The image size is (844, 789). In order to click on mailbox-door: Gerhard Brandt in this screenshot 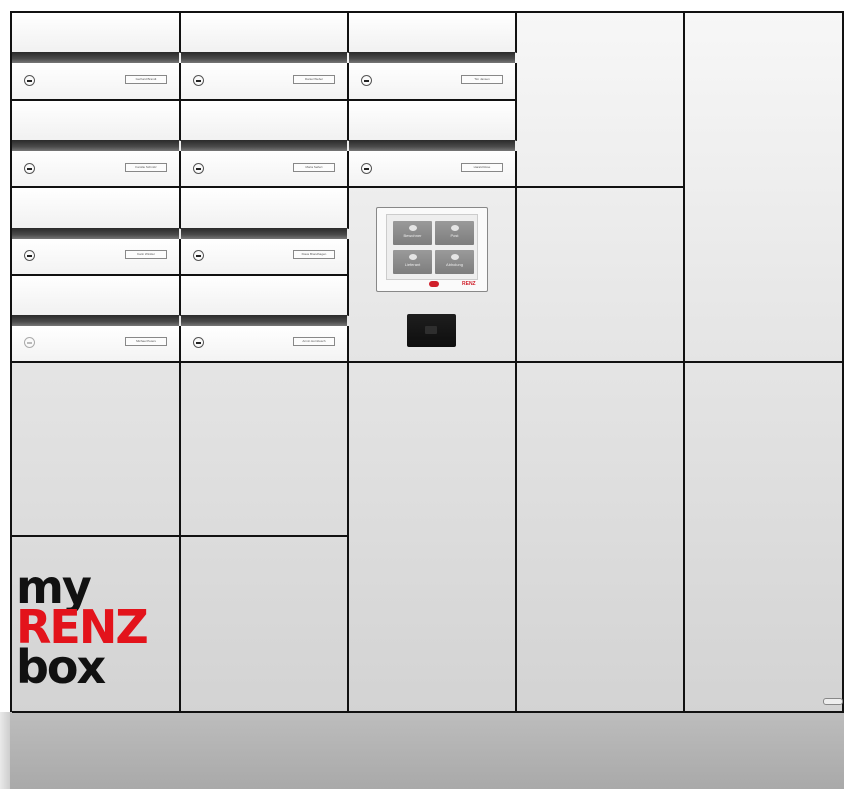, I will do `click(96, 82)`.